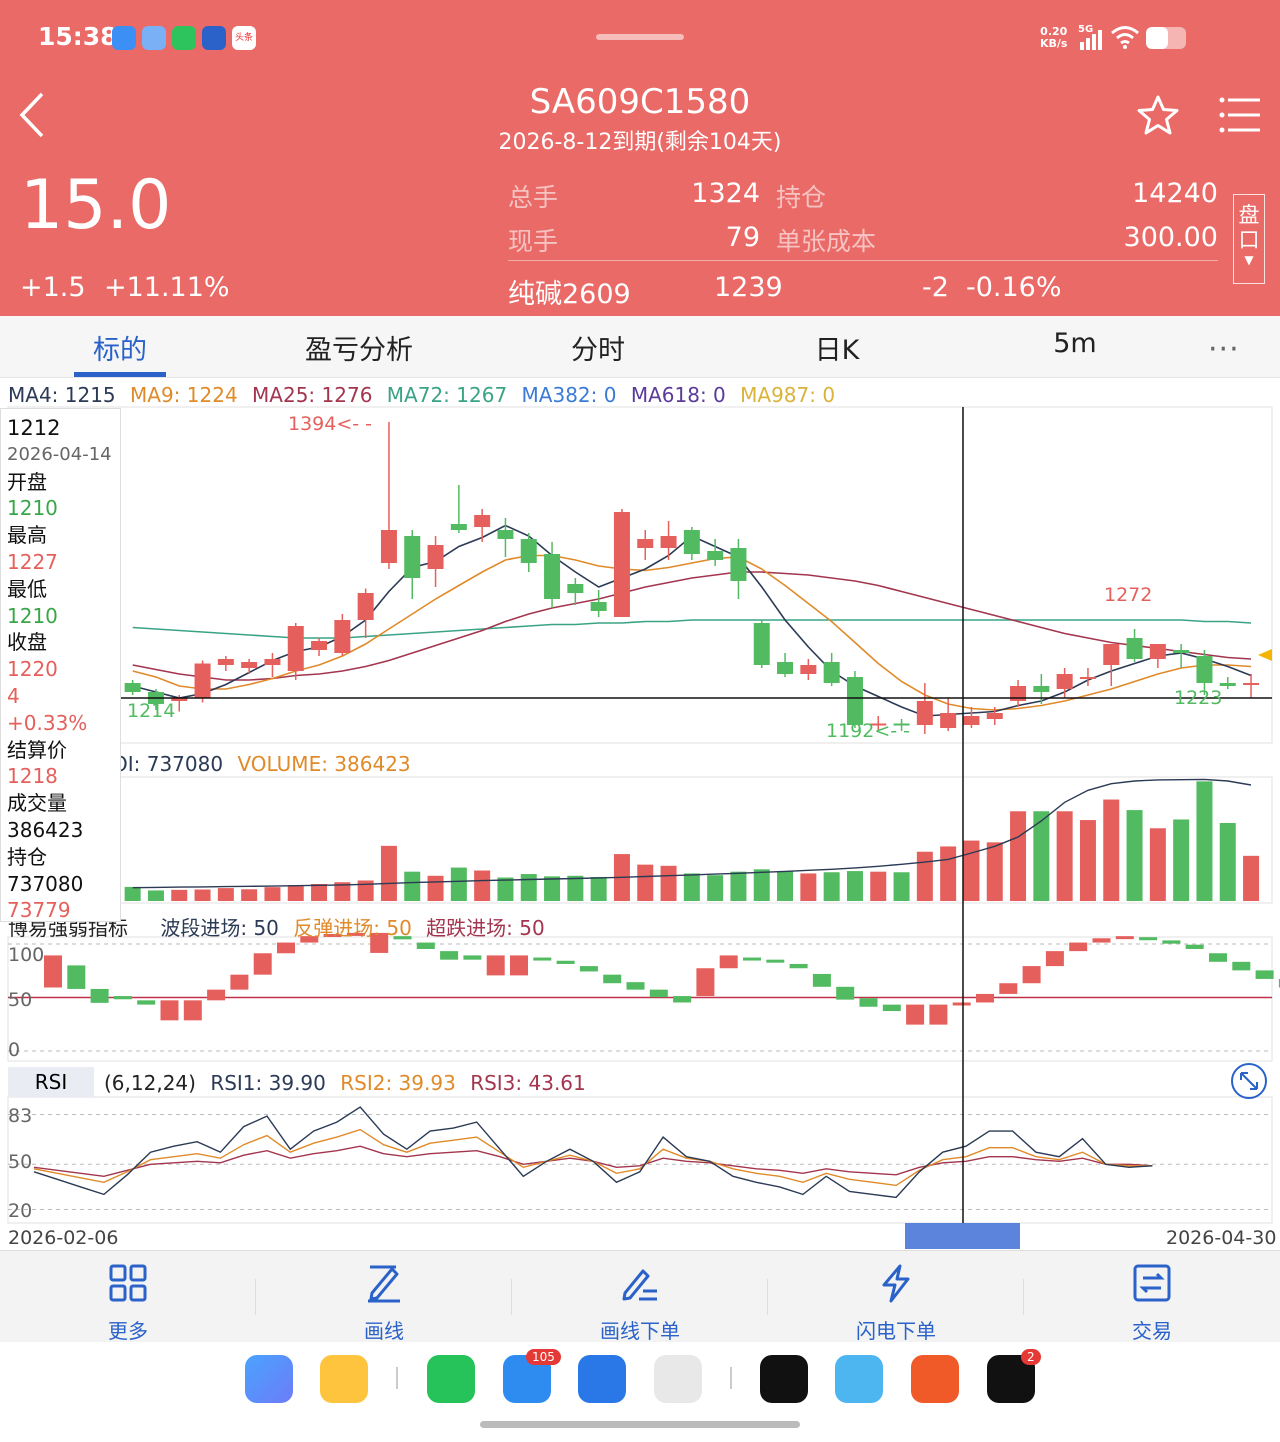  What do you see at coordinates (640, 1160) in the screenshot?
I see `panel-frame` at bounding box center [640, 1160].